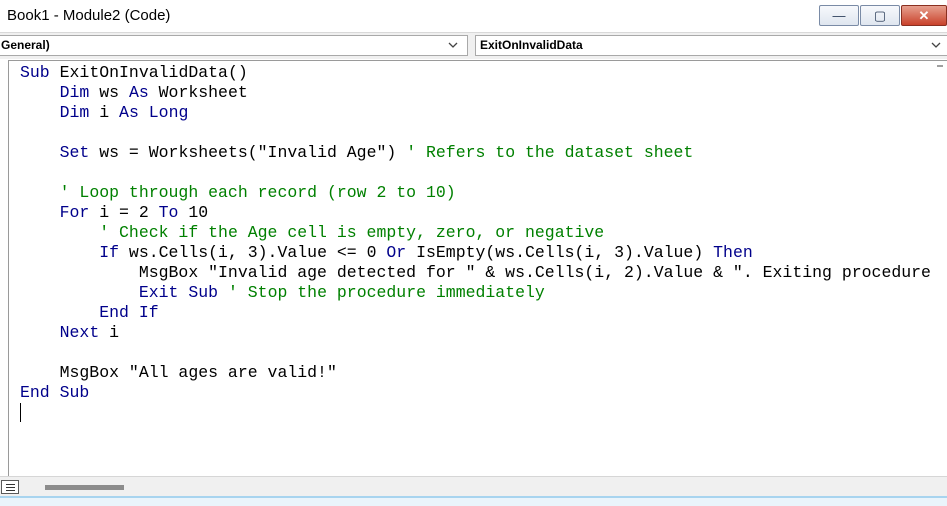 The image size is (947, 506). Describe the element at coordinates (10, 487) in the screenshot. I see `procedure-view-icon` at that location.